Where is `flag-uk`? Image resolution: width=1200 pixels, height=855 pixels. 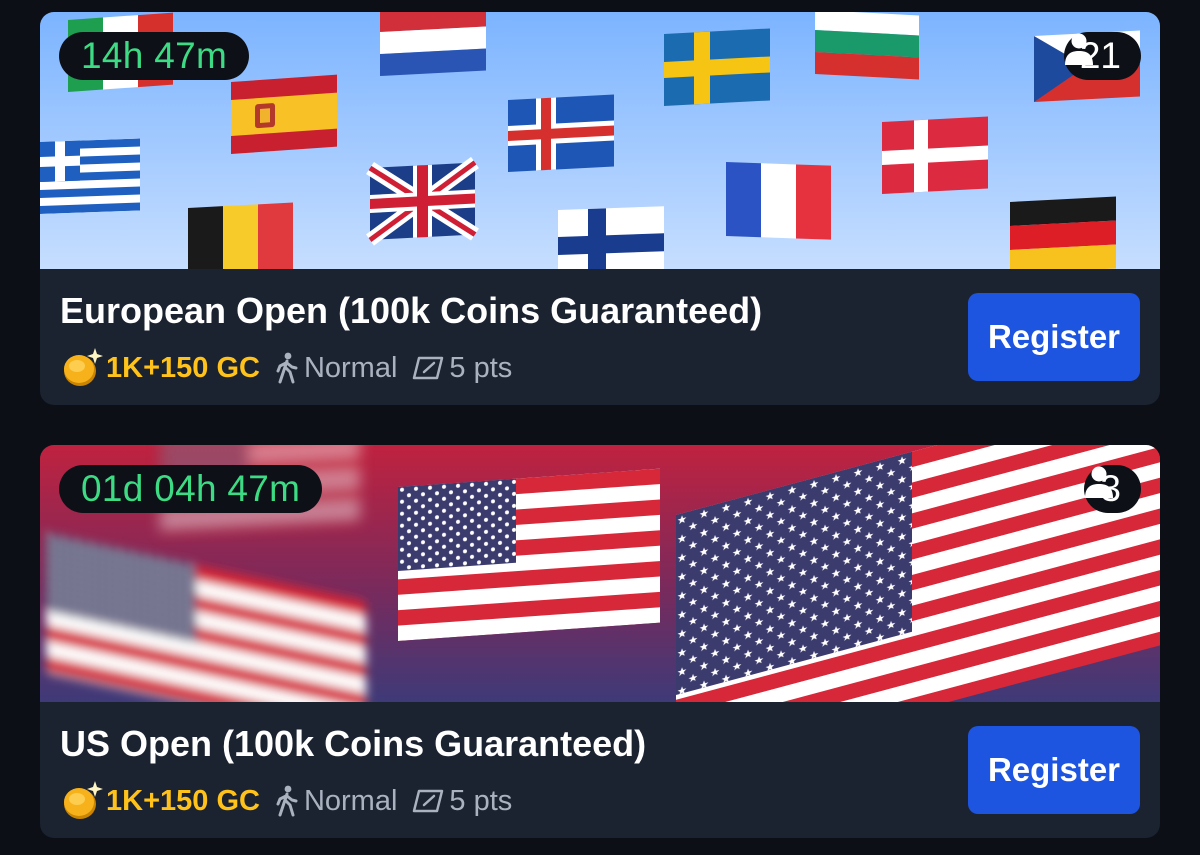
flag-uk is located at coordinates (422, 201).